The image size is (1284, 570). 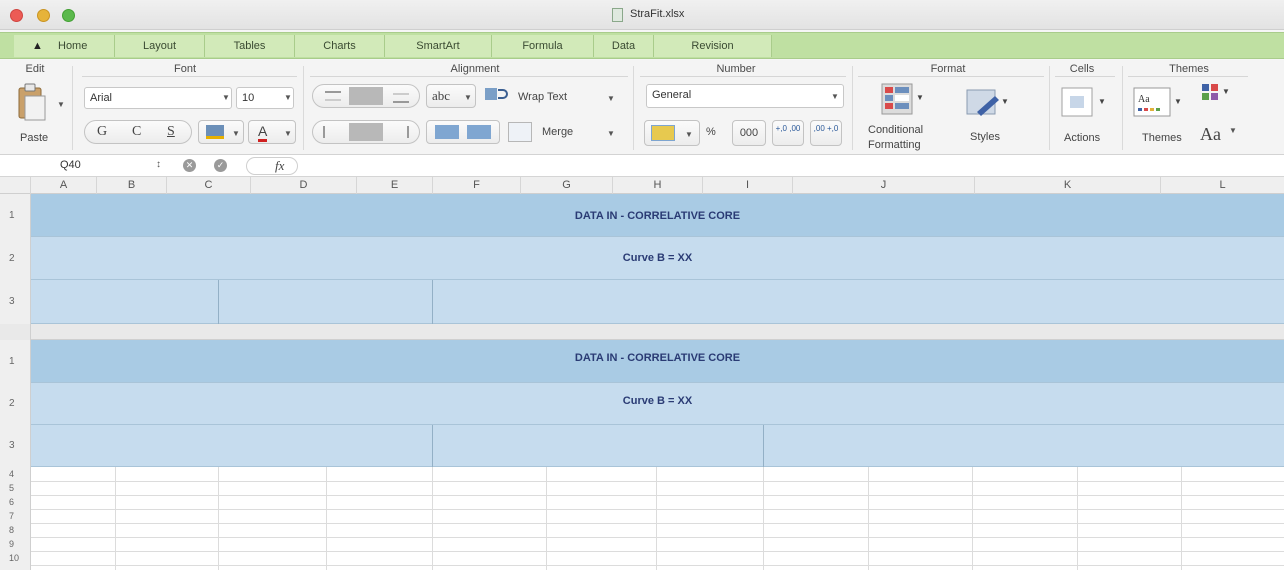 I want to click on align-bottom-icon, so click(x=401, y=98).